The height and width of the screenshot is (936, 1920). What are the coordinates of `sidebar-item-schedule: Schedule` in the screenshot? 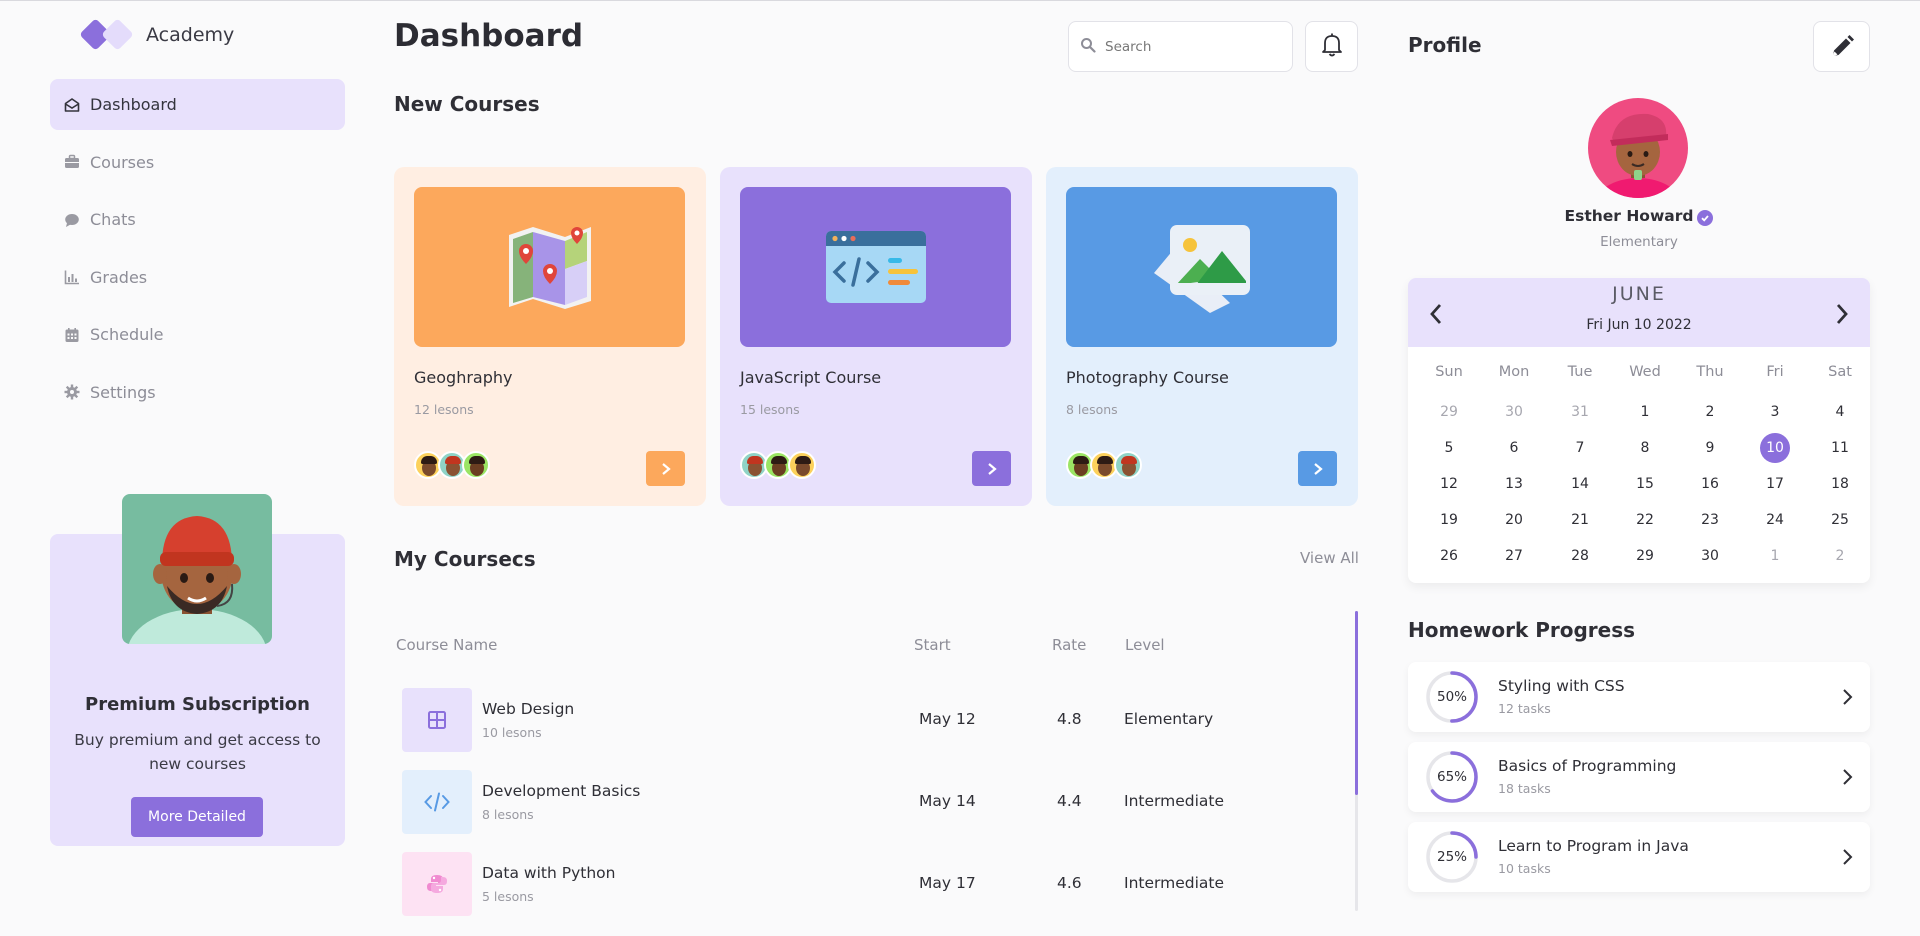 It's located at (197, 334).